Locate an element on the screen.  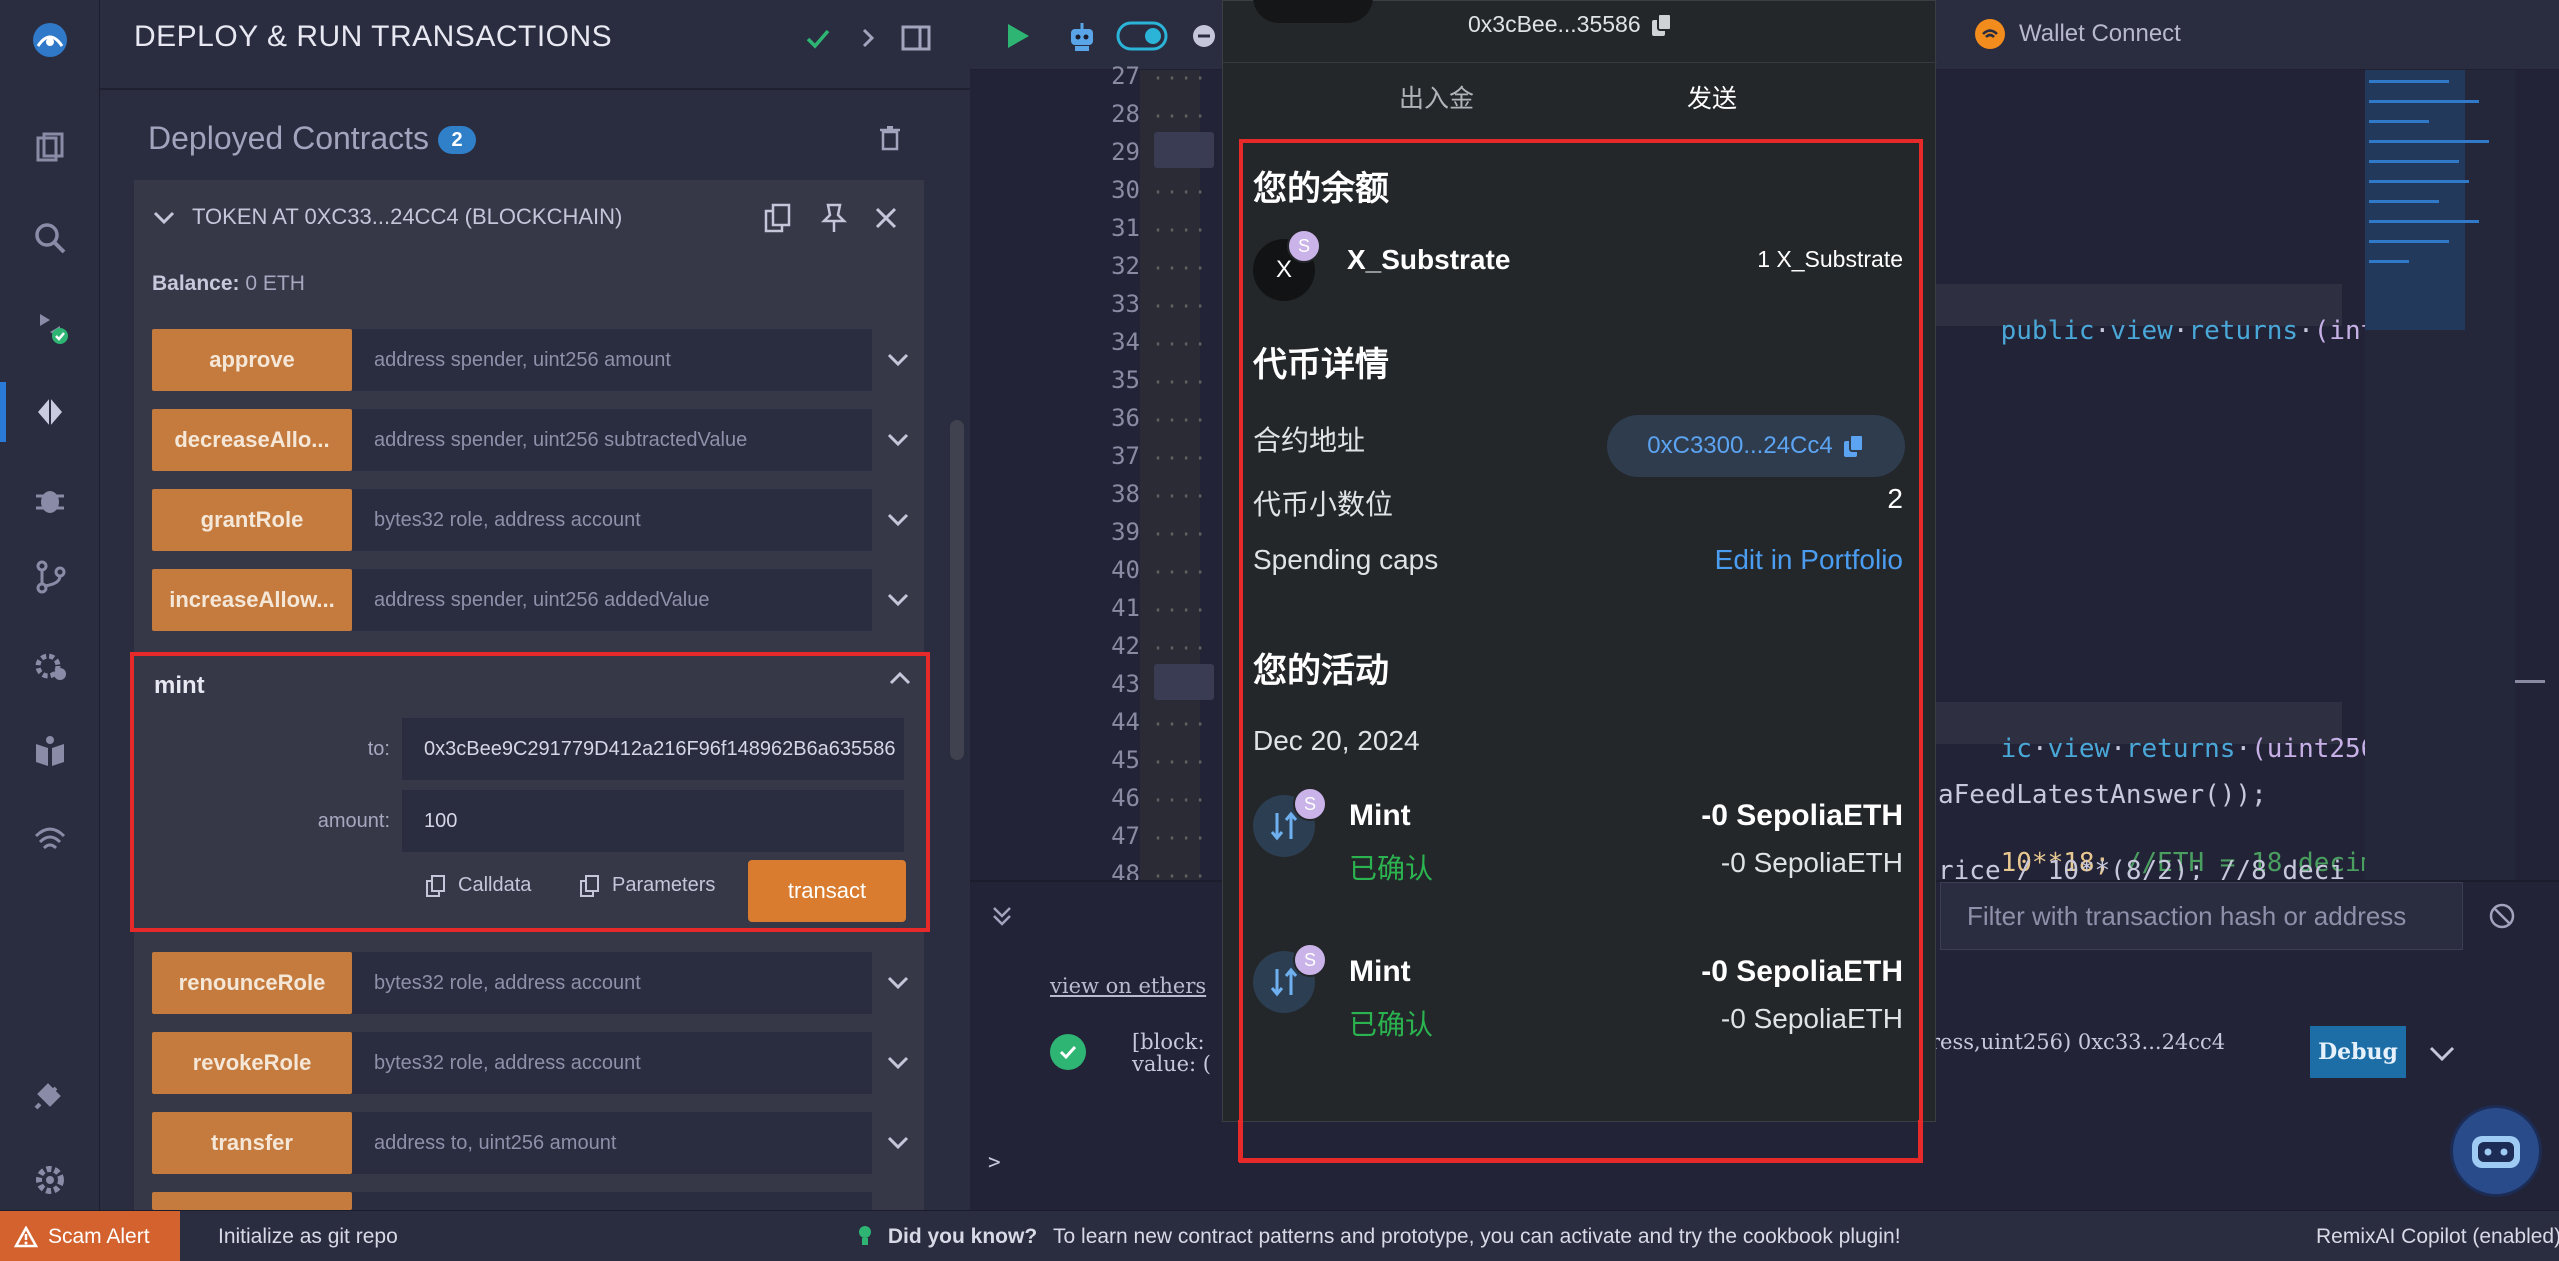
edit-in-portfolio-link: Edit in Portfolio is located at coordinates (1809, 560).